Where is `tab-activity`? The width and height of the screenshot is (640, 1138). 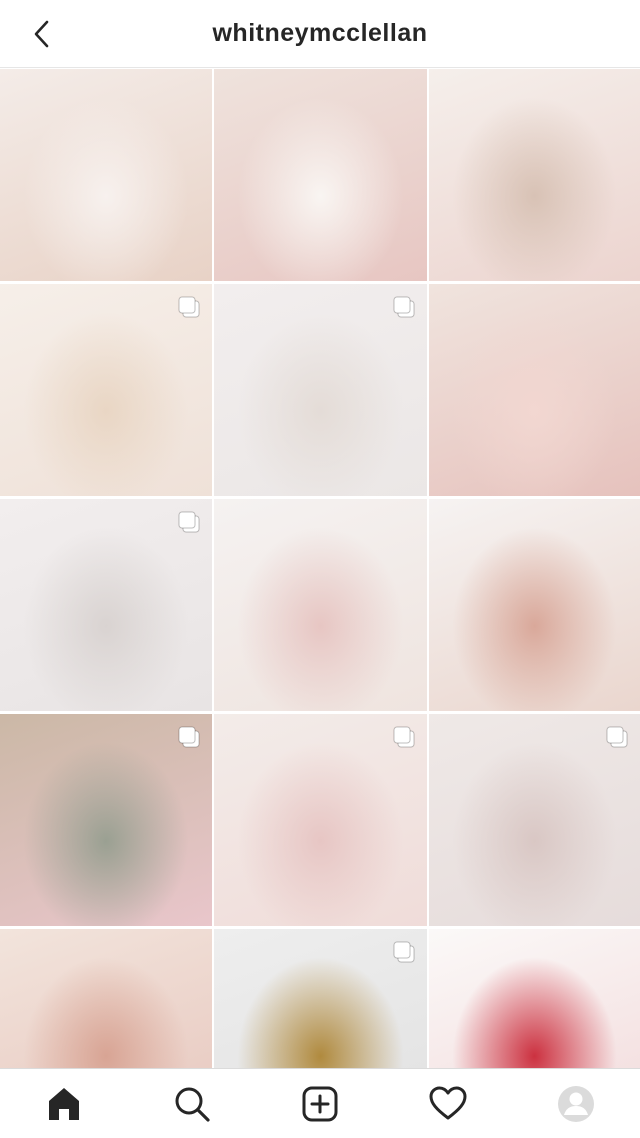
tab-activity is located at coordinates (448, 1104).